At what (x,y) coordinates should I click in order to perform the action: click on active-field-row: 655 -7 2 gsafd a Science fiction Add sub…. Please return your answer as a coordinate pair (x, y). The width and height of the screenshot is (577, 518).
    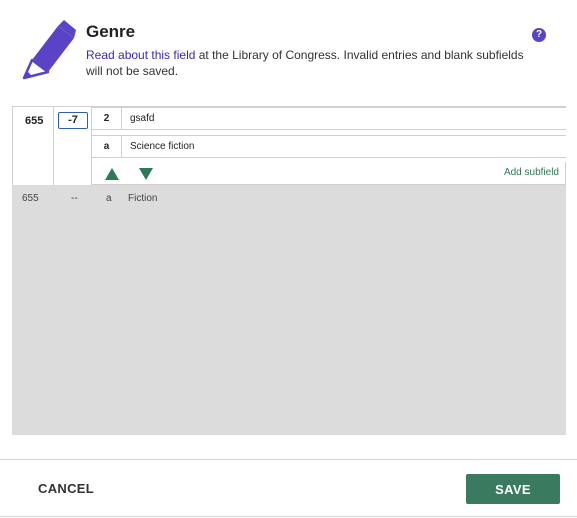
    Looking at the image, I should click on (289, 146).